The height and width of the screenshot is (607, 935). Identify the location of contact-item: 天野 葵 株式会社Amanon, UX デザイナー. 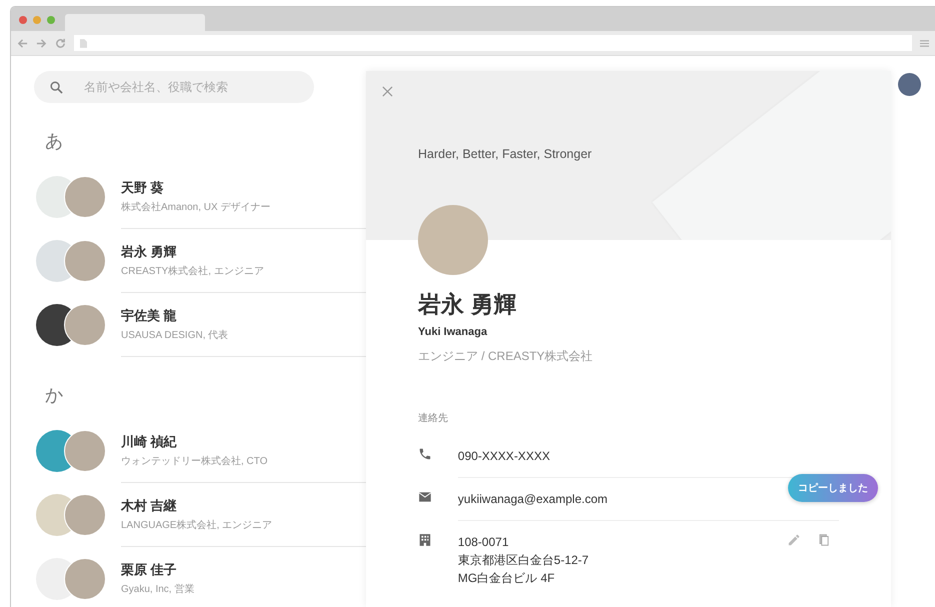
(188, 197).